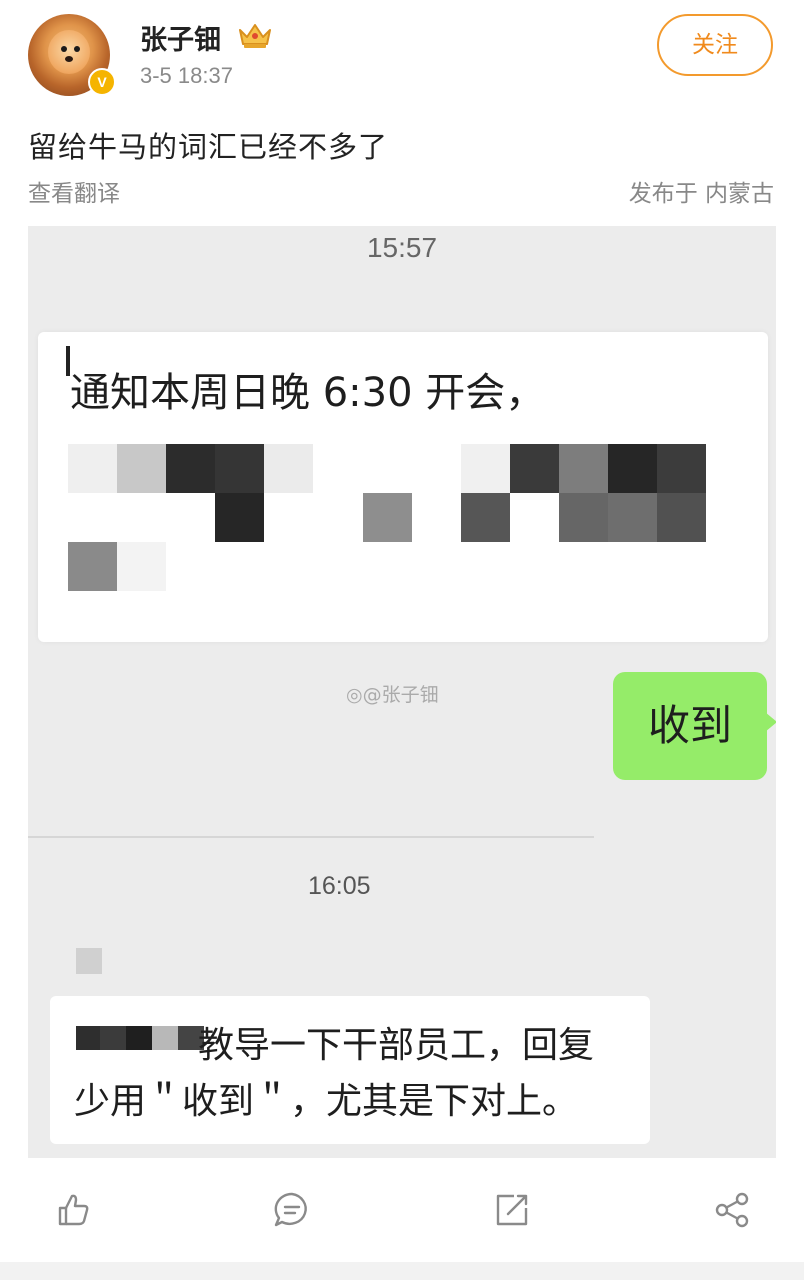 Image resolution: width=804 pixels, height=1280 pixels. I want to click on post-location: 发布于 内蒙古, so click(701, 194).